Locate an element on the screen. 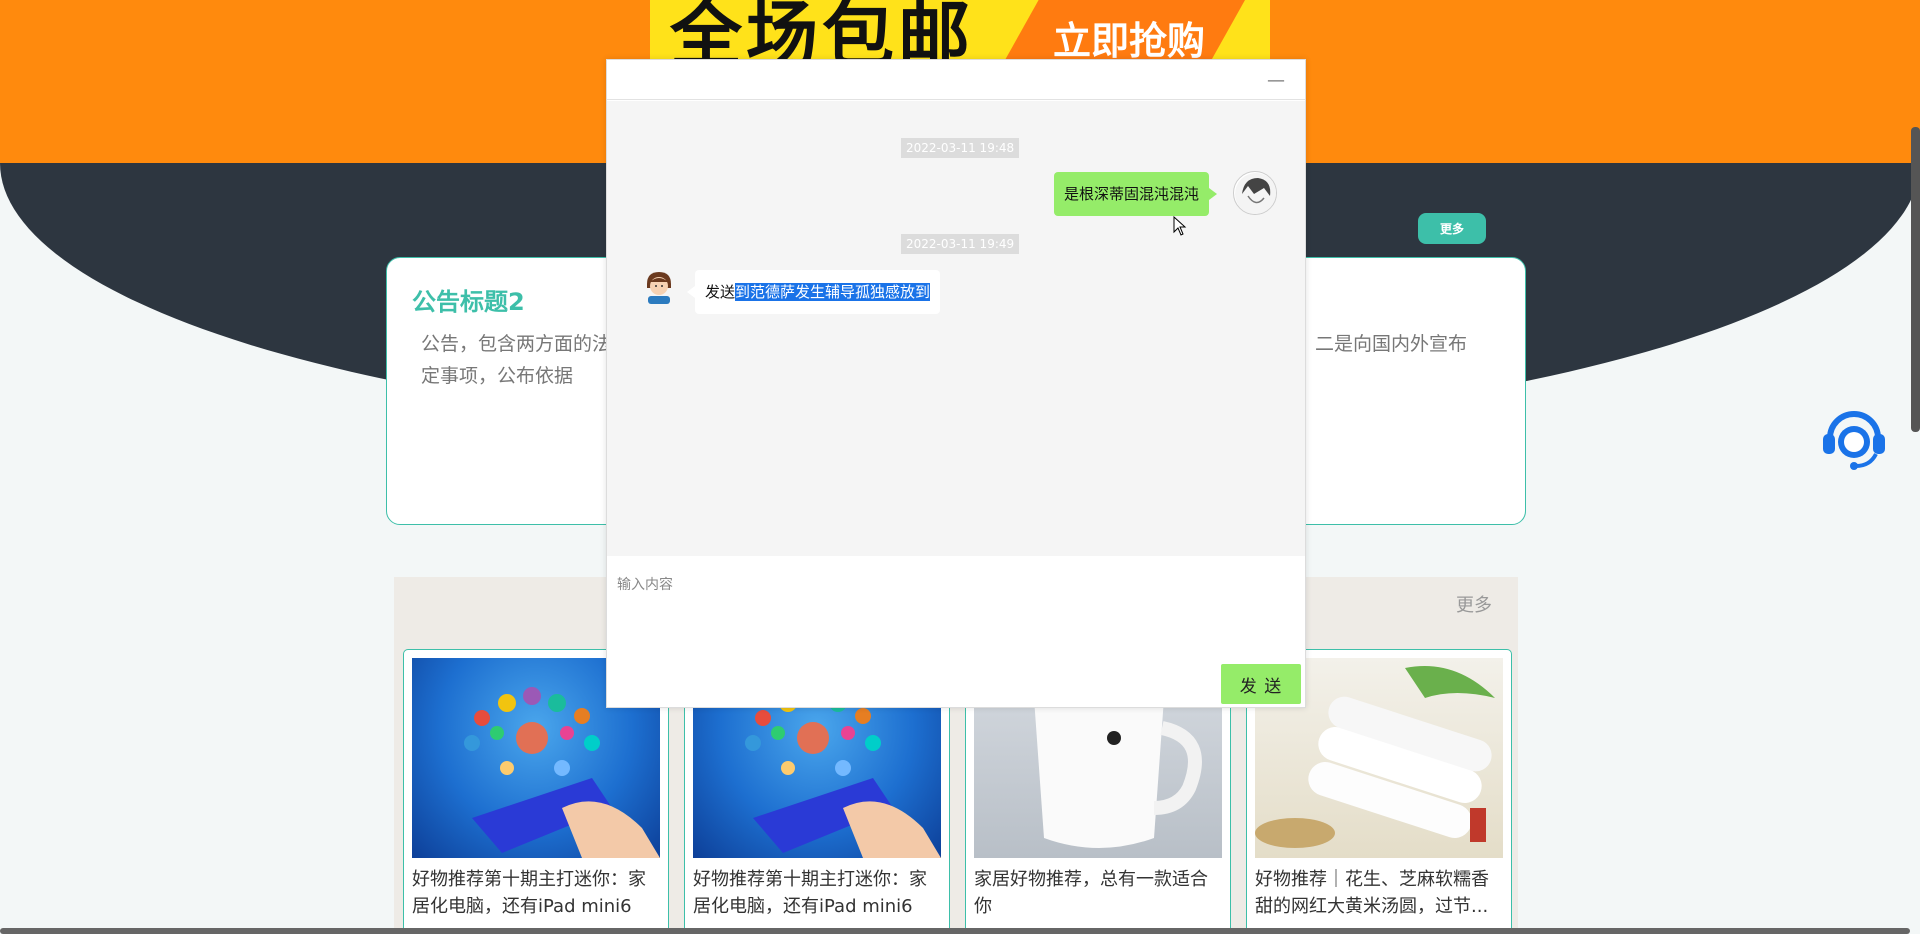  received-message-bubble: 发送到范德萨发生辅导孤独感放到 is located at coordinates (813, 292).